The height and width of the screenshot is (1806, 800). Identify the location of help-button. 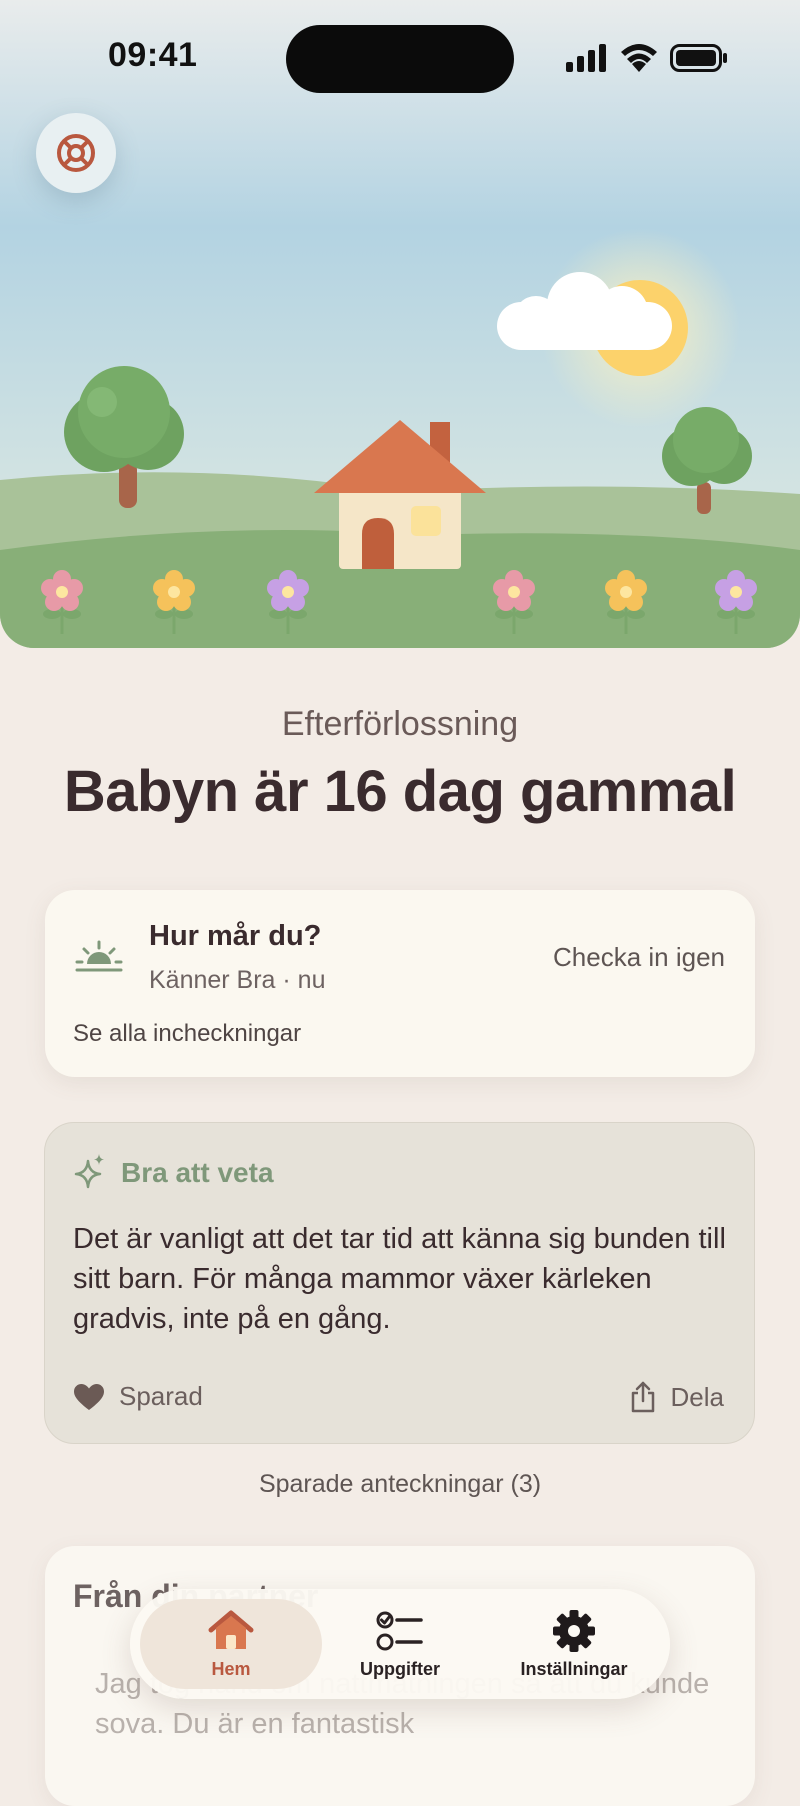
(76, 153).